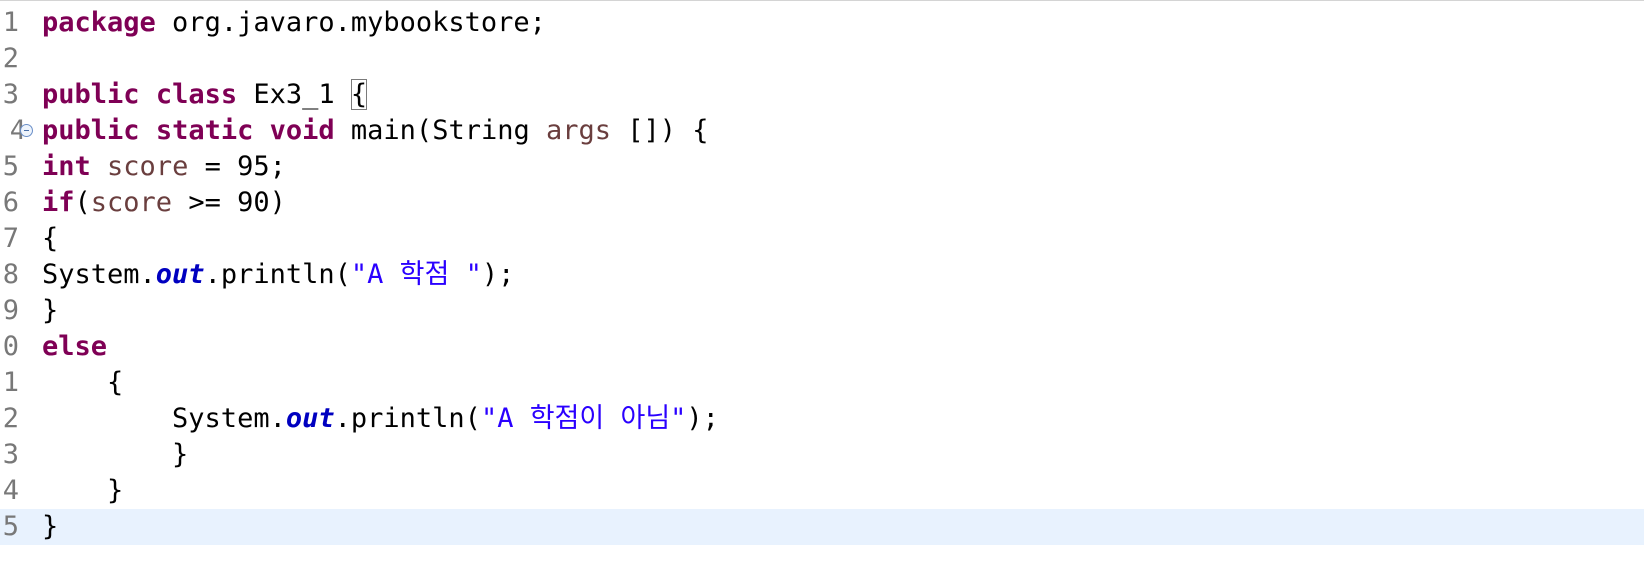 The image size is (1644, 582). I want to click on keyword-static: static, so click(204, 130).